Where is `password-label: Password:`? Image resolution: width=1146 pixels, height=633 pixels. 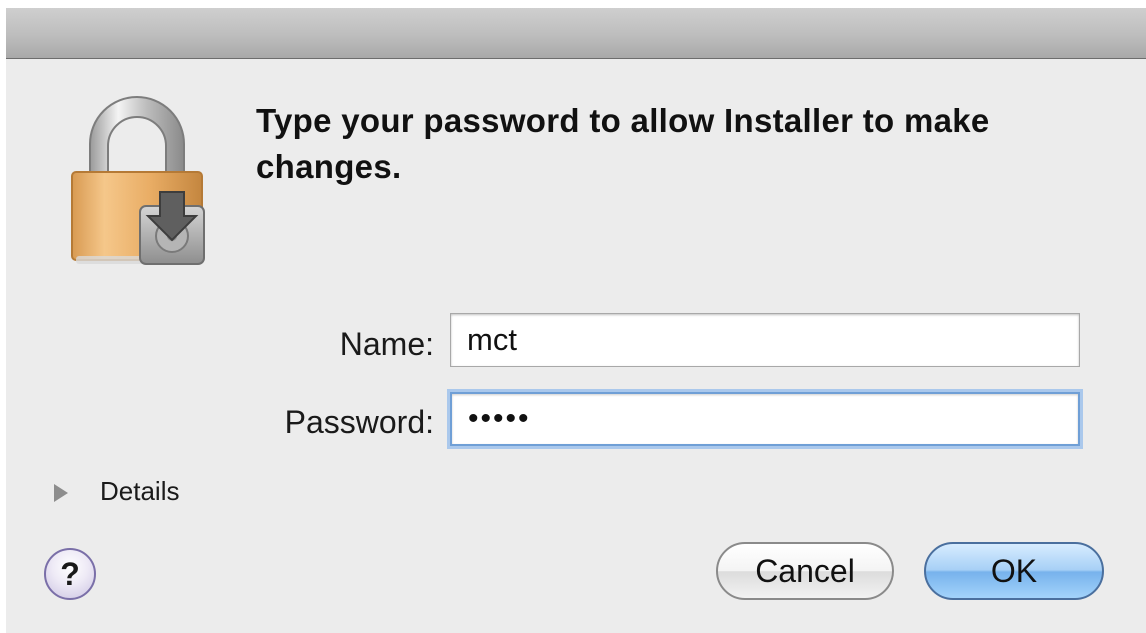 password-label: Password: is located at coordinates (359, 422).